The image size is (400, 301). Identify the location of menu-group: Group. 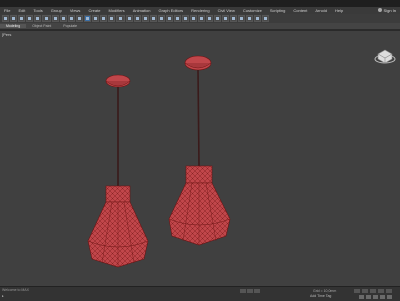
(56, 10).